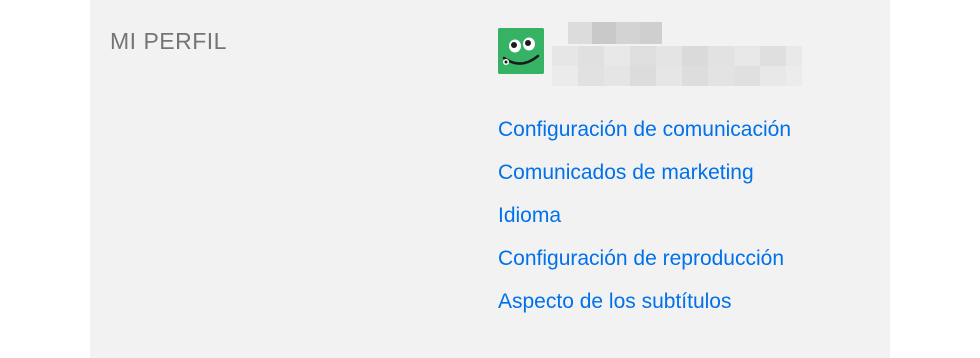 Image resolution: width=980 pixels, height=358 pixels. Describe the element at coordinates (521, 51) in the screenshot. I see `profile-avatar-icon` at that location.